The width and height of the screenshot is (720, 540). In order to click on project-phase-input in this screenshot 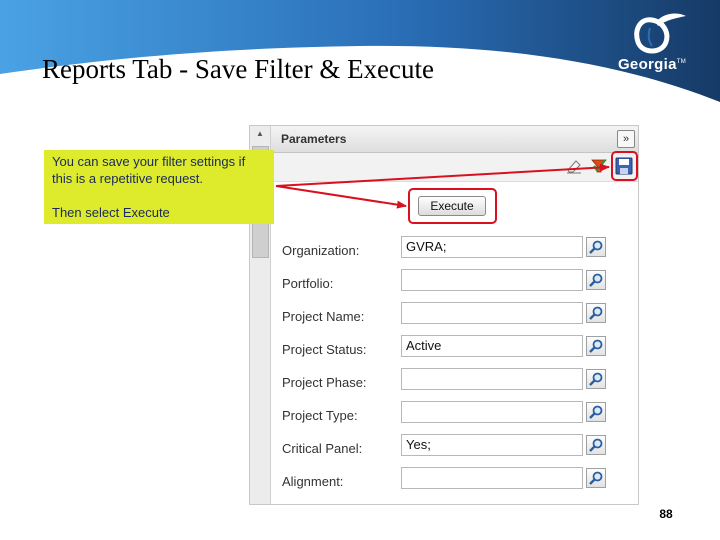, I will do `click(492, 379)`.